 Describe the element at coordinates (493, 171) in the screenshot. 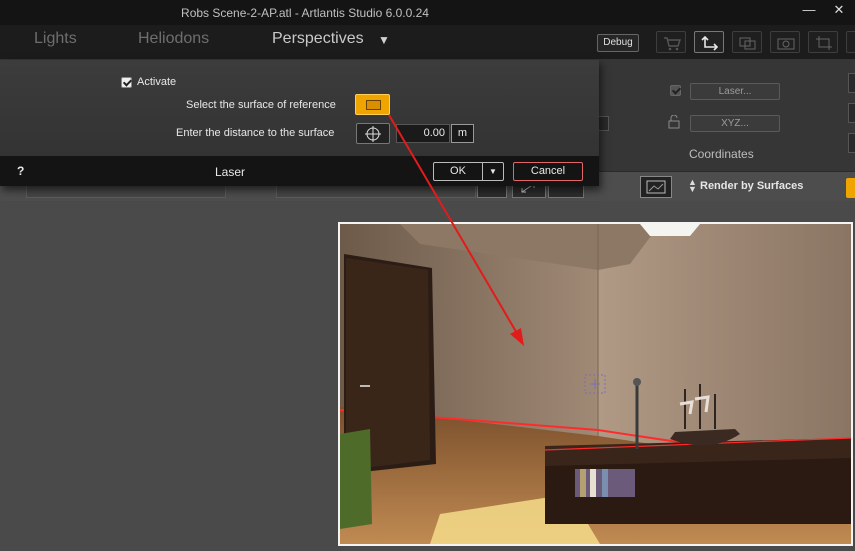

I see `ok-dropdown-button: ▼` at that location.